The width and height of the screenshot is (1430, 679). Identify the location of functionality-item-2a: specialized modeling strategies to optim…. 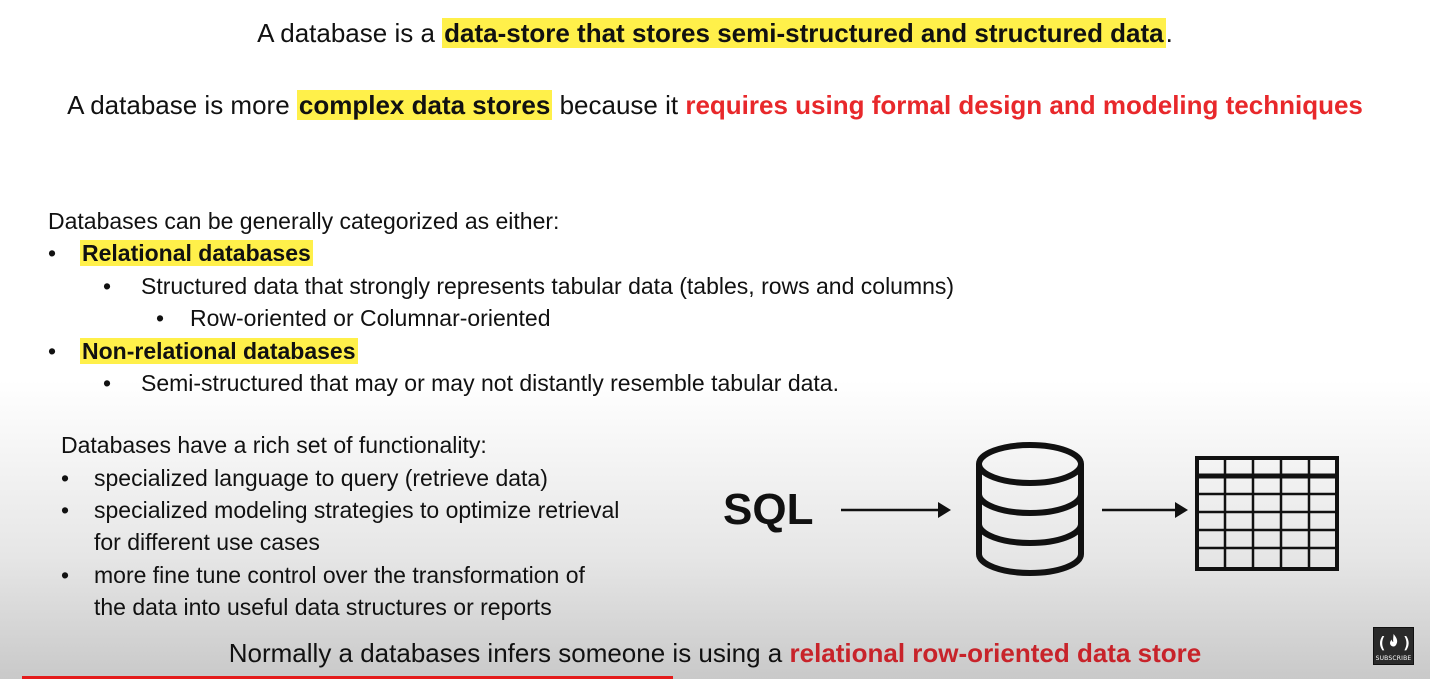
(357, 510).